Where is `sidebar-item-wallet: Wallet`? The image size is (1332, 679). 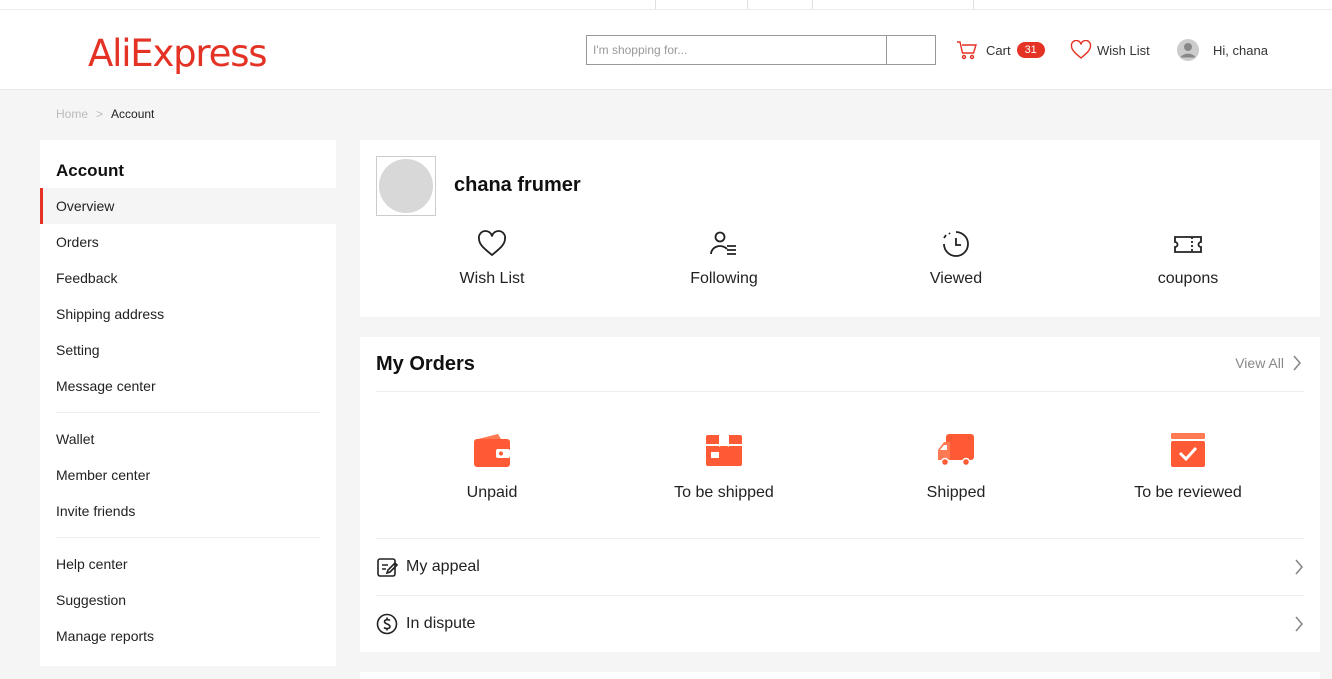 sidebar-item-wallet: Wallet is located at coordinates (188, 439).